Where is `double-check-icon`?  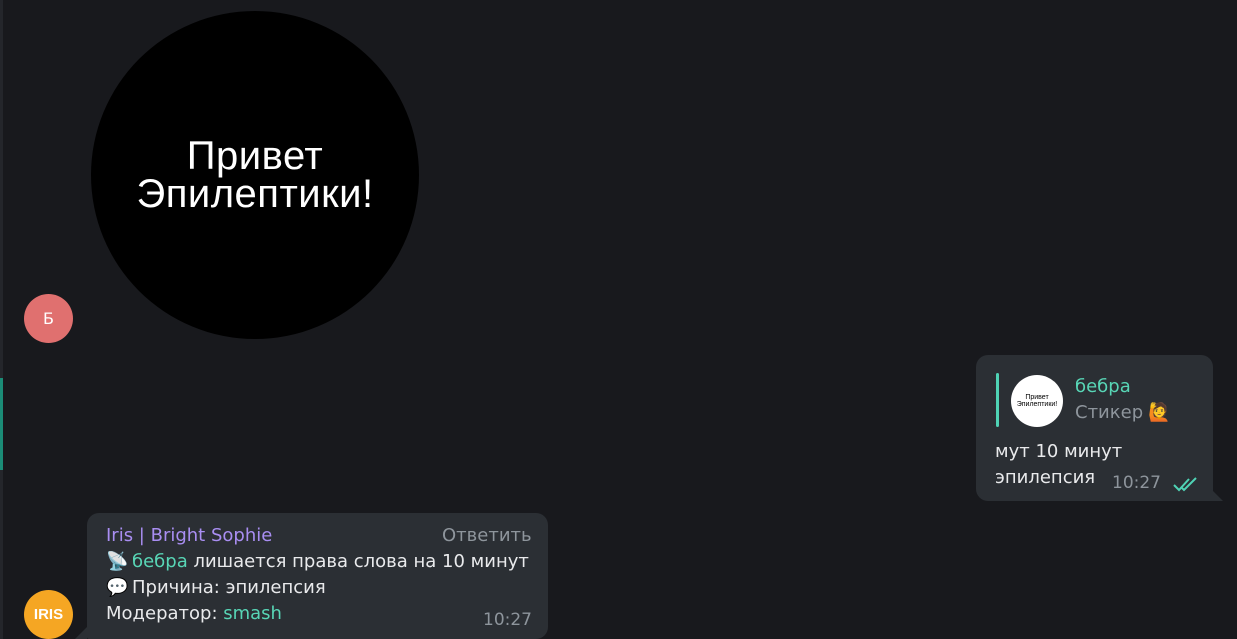 double-check-icon is located at coordinates (1185, 484).